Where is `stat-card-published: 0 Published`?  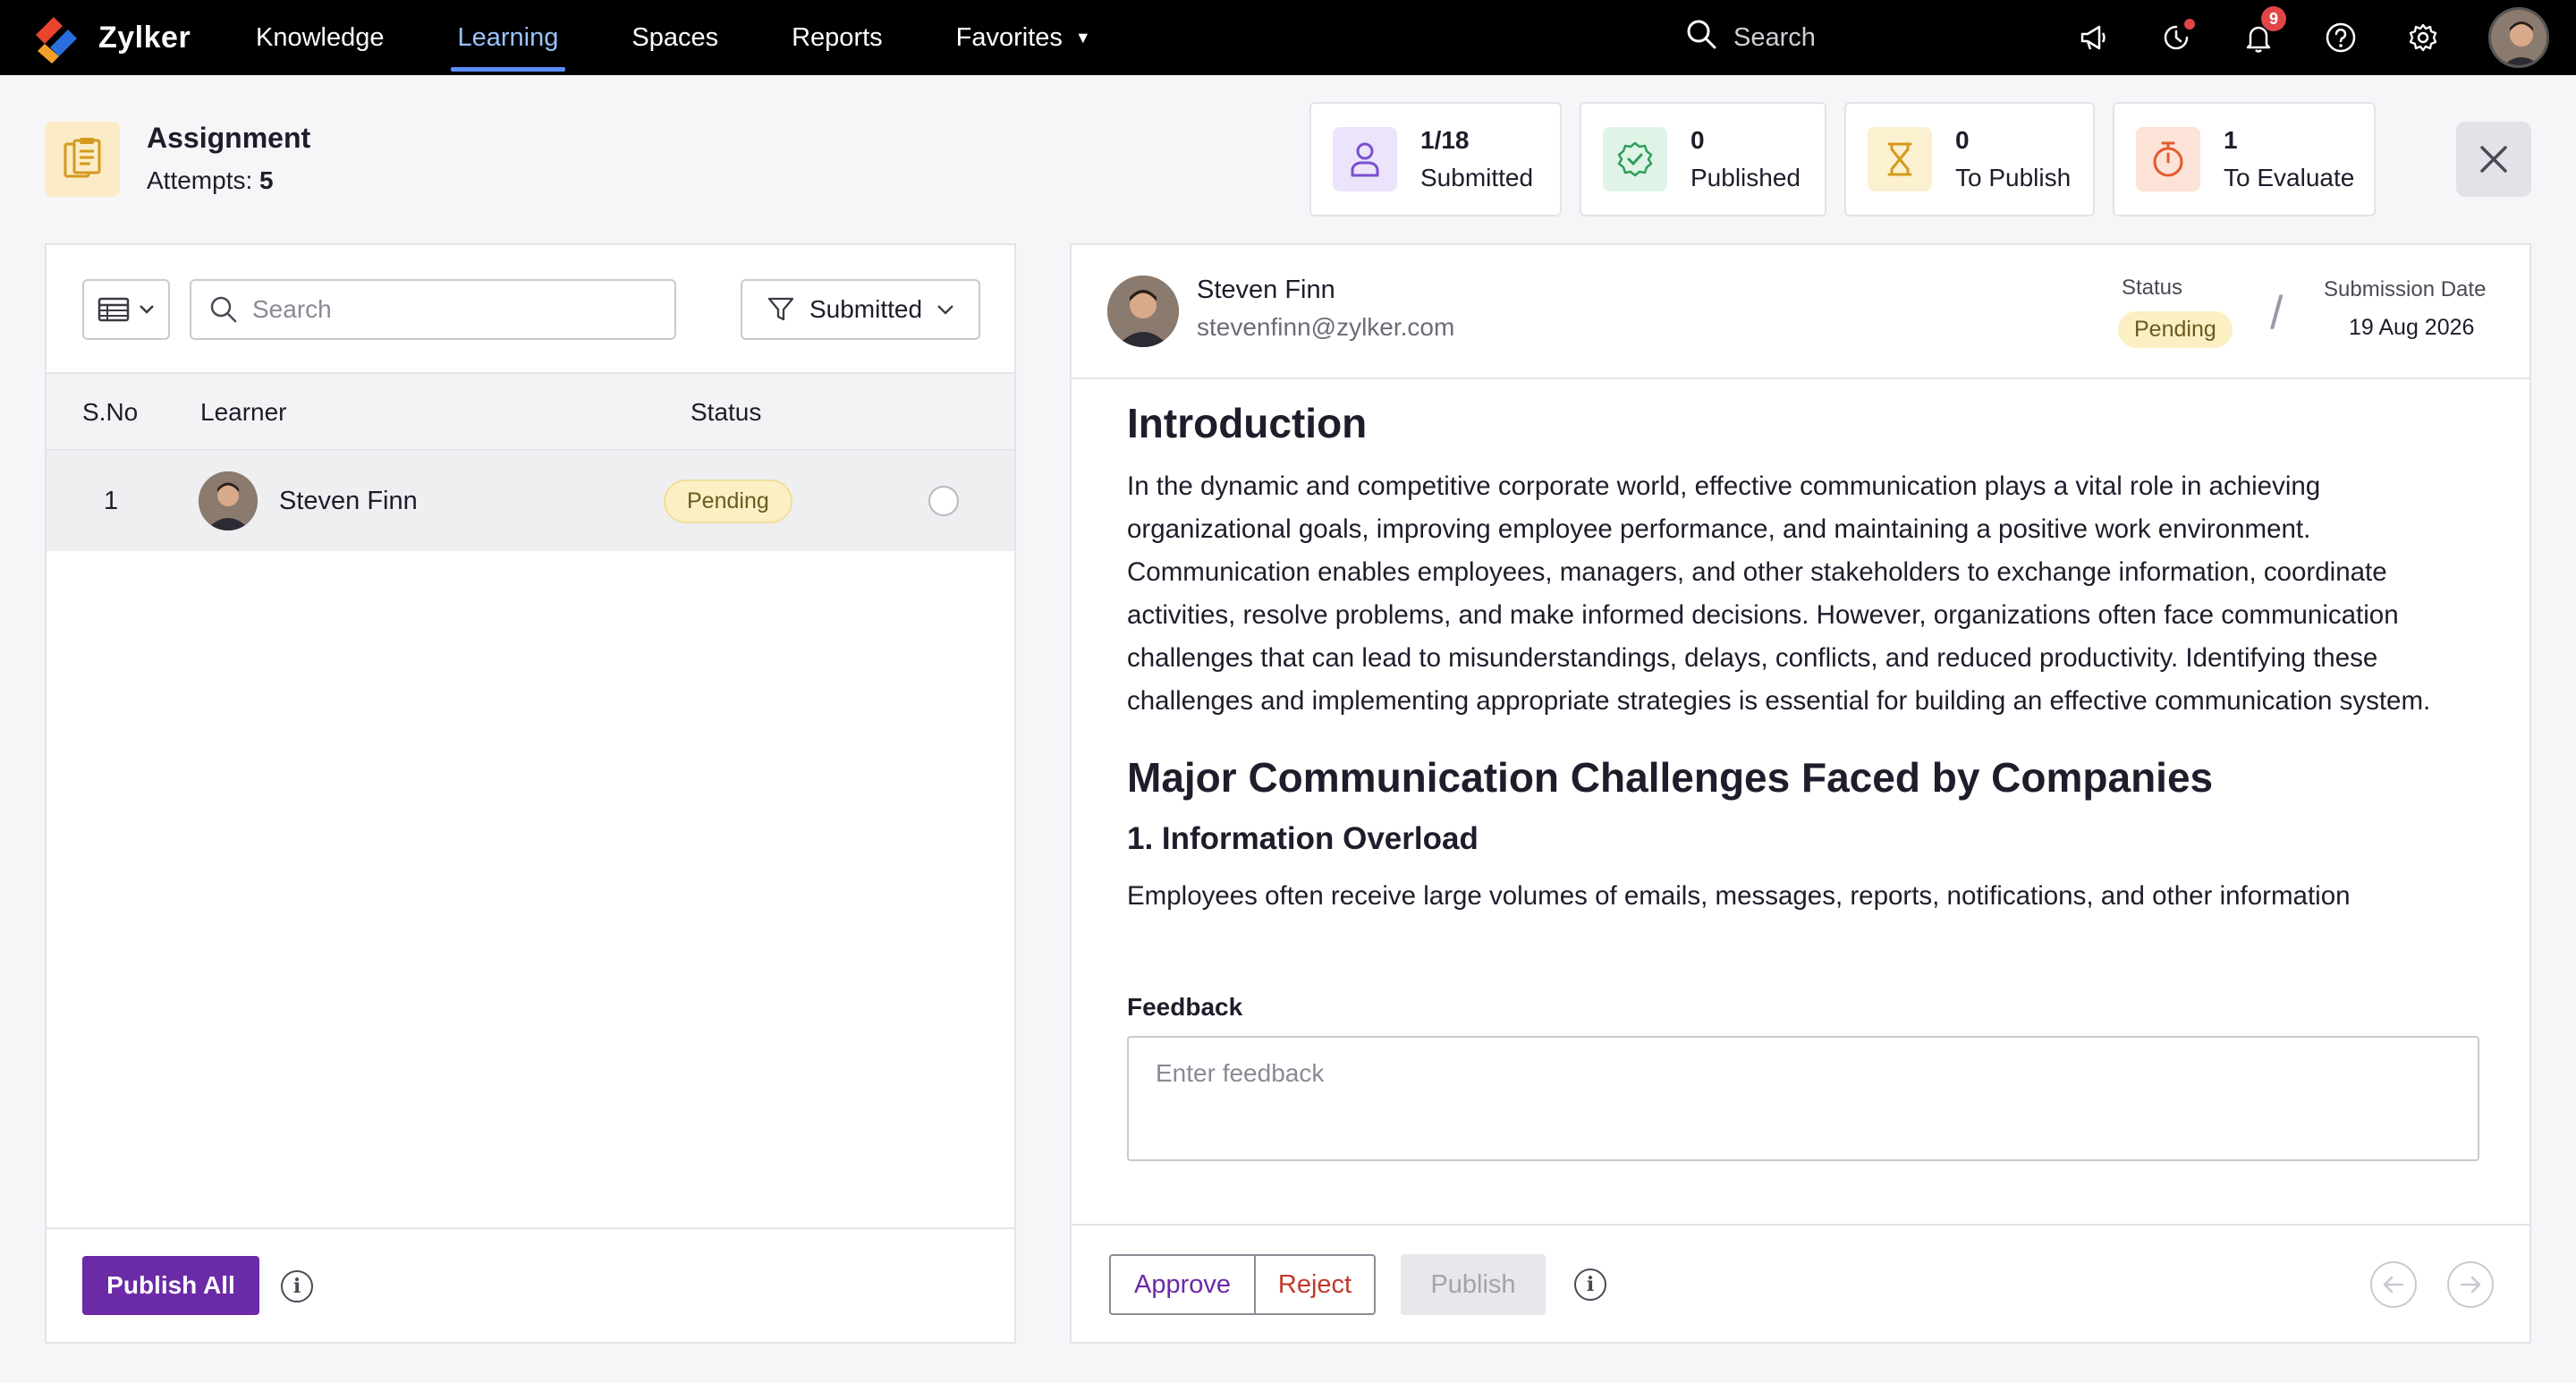
stat-card-published: 0 Published is located at coordinates (1703, 159).